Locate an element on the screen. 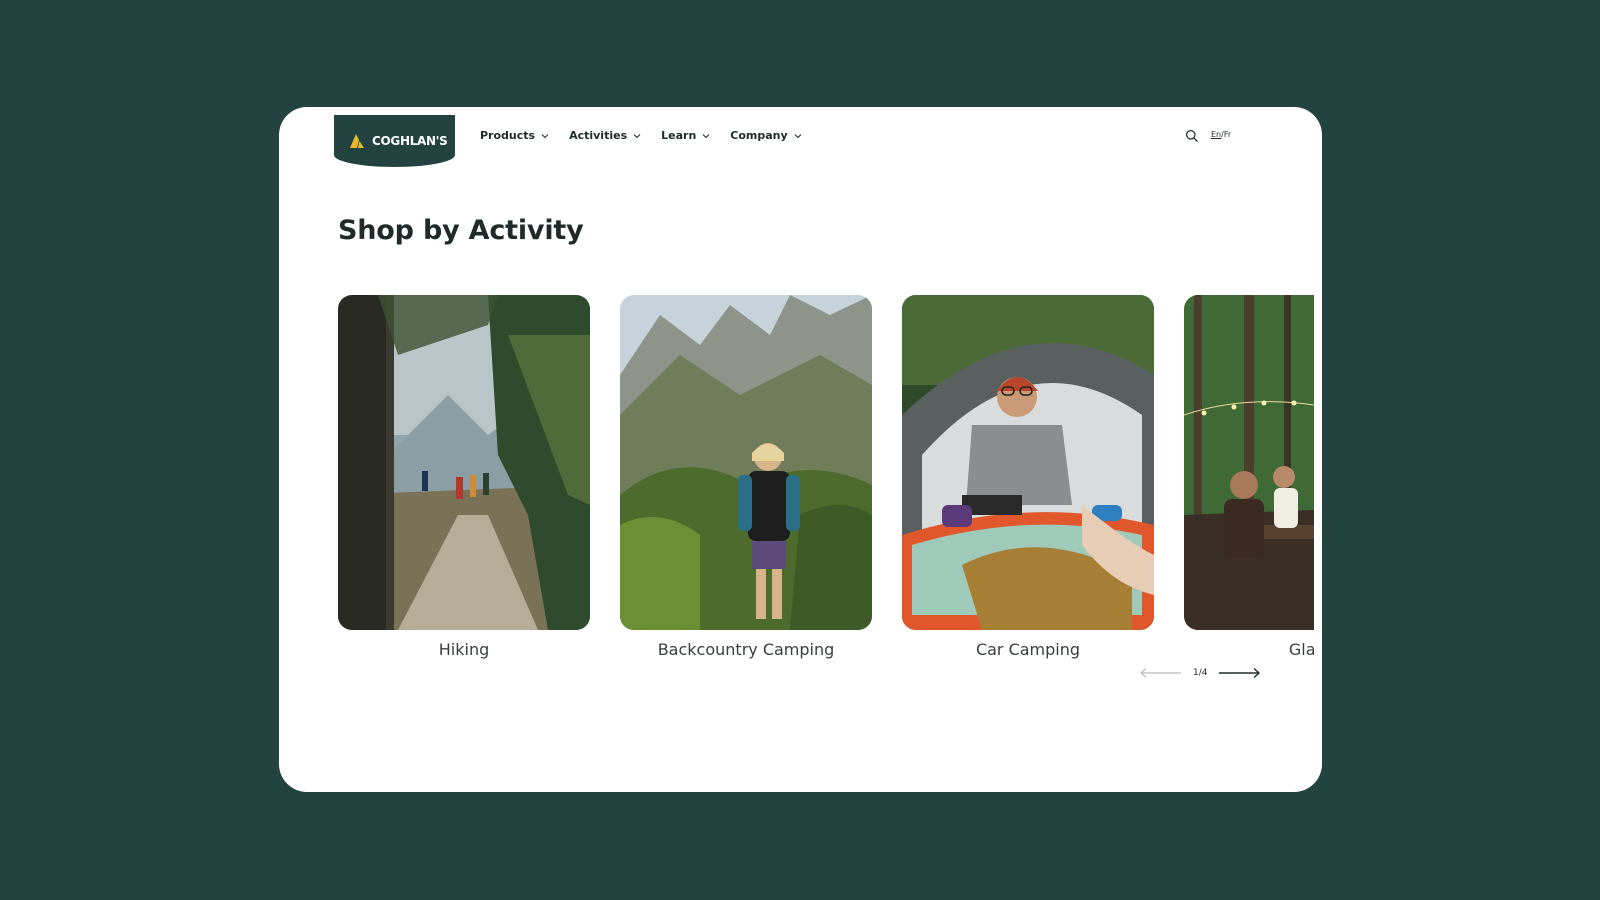 This screenshot has height=900, width=1600. nav-item-products: Products is located at coordinates (514, 135).